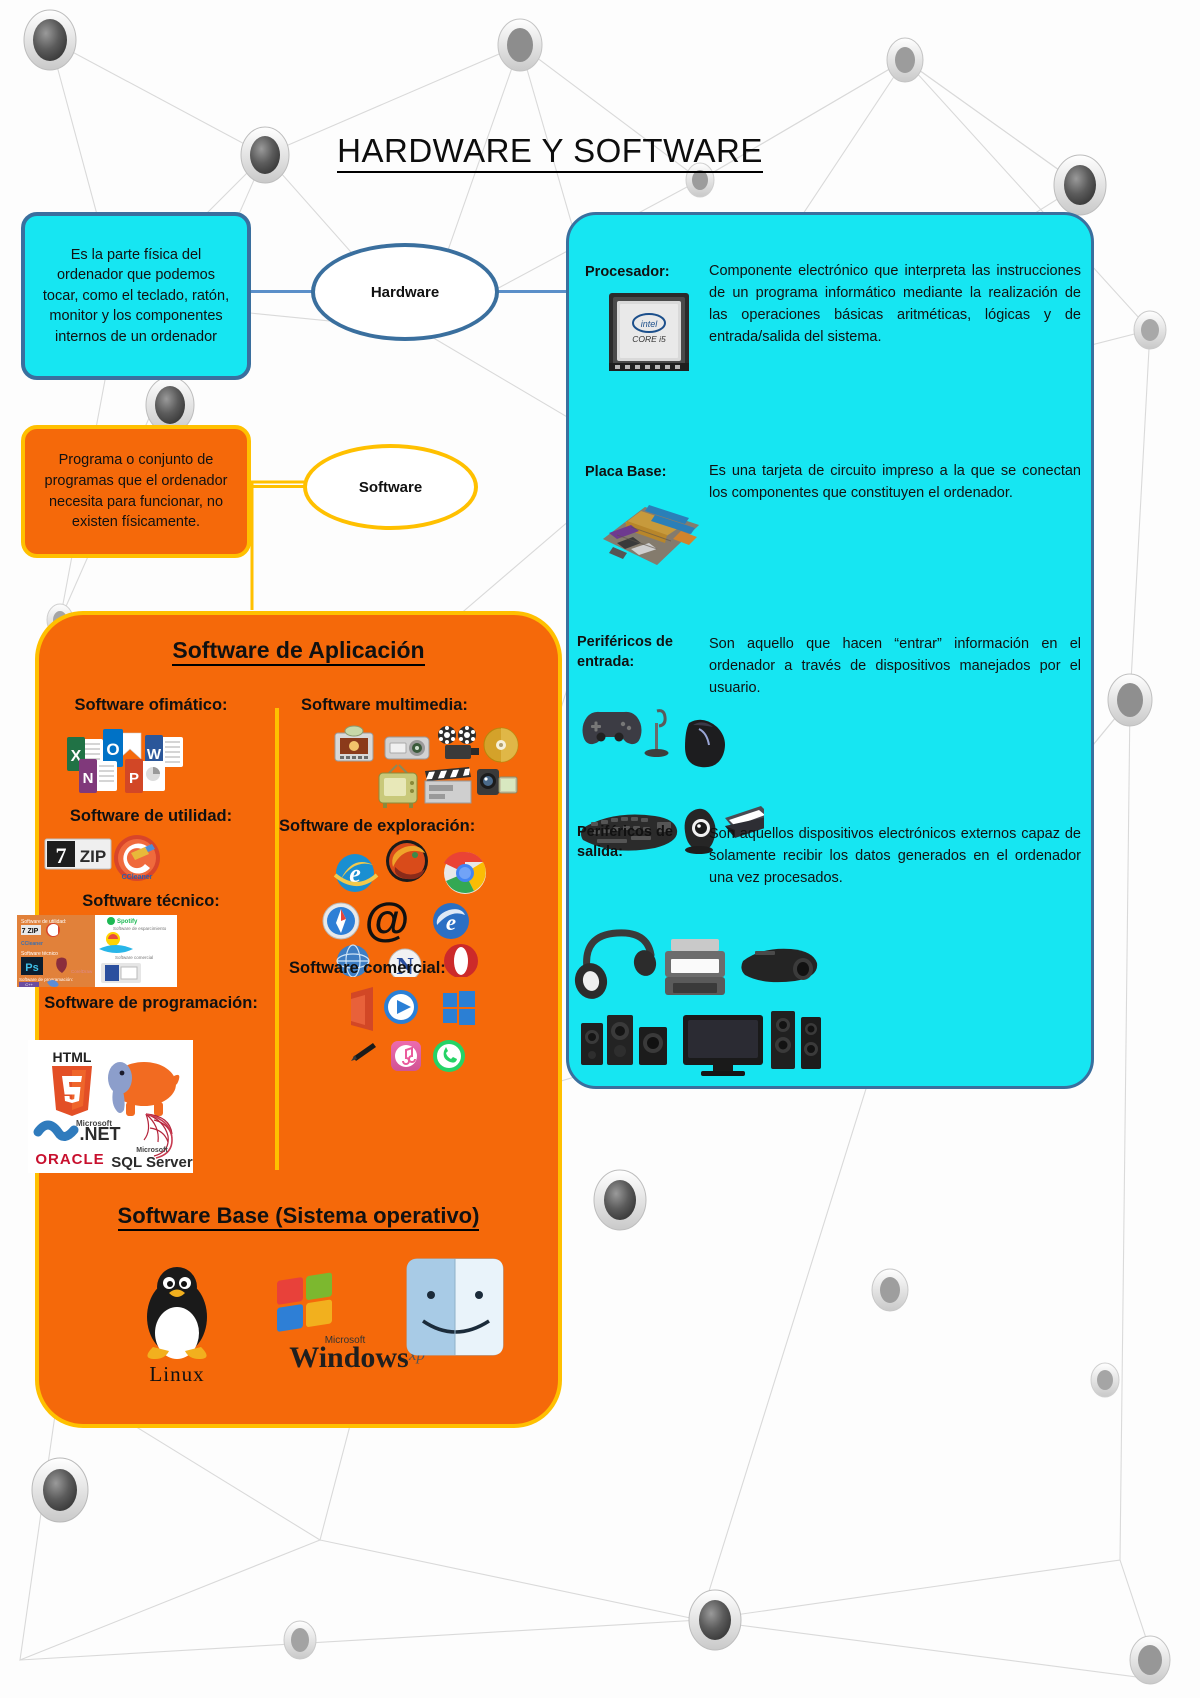 This screenshot has width=1200, height=1698. Describe the element at coordinates (278, 545) in the screenshot. I see `connector-software-down` at that location.